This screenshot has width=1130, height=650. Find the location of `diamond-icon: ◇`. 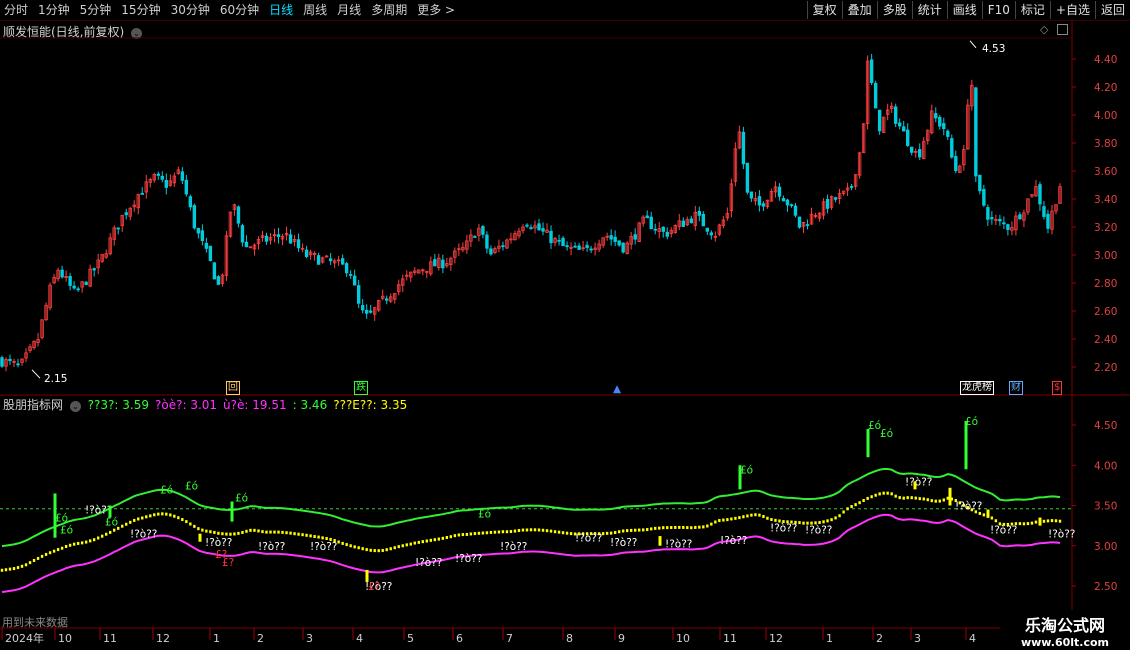

diamond-icon: ◇ is located at coordinates (1044, 29).